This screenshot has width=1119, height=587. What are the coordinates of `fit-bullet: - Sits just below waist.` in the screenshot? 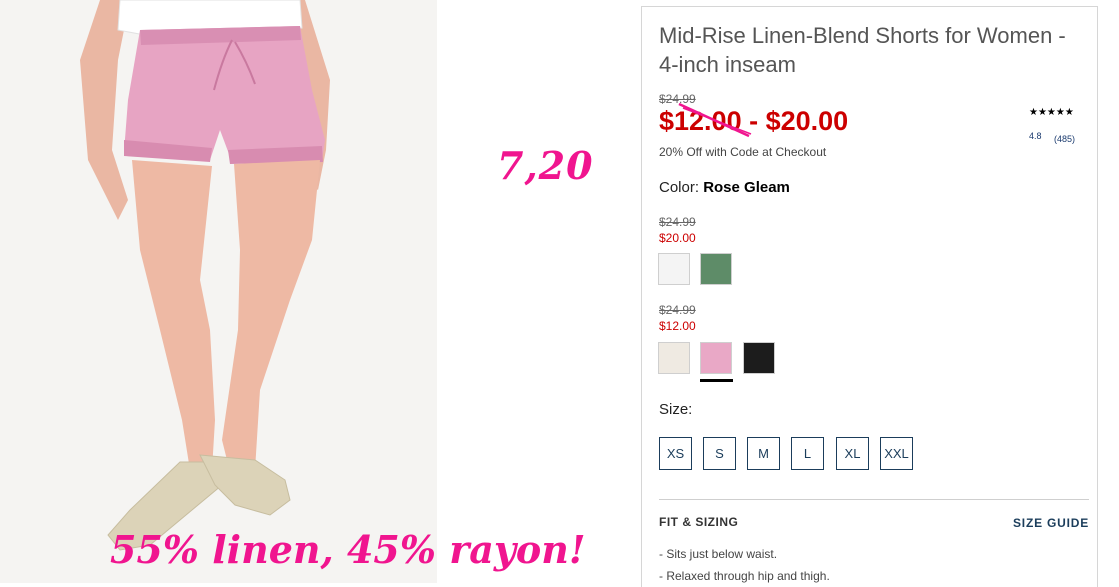 It's located at (718, 554).